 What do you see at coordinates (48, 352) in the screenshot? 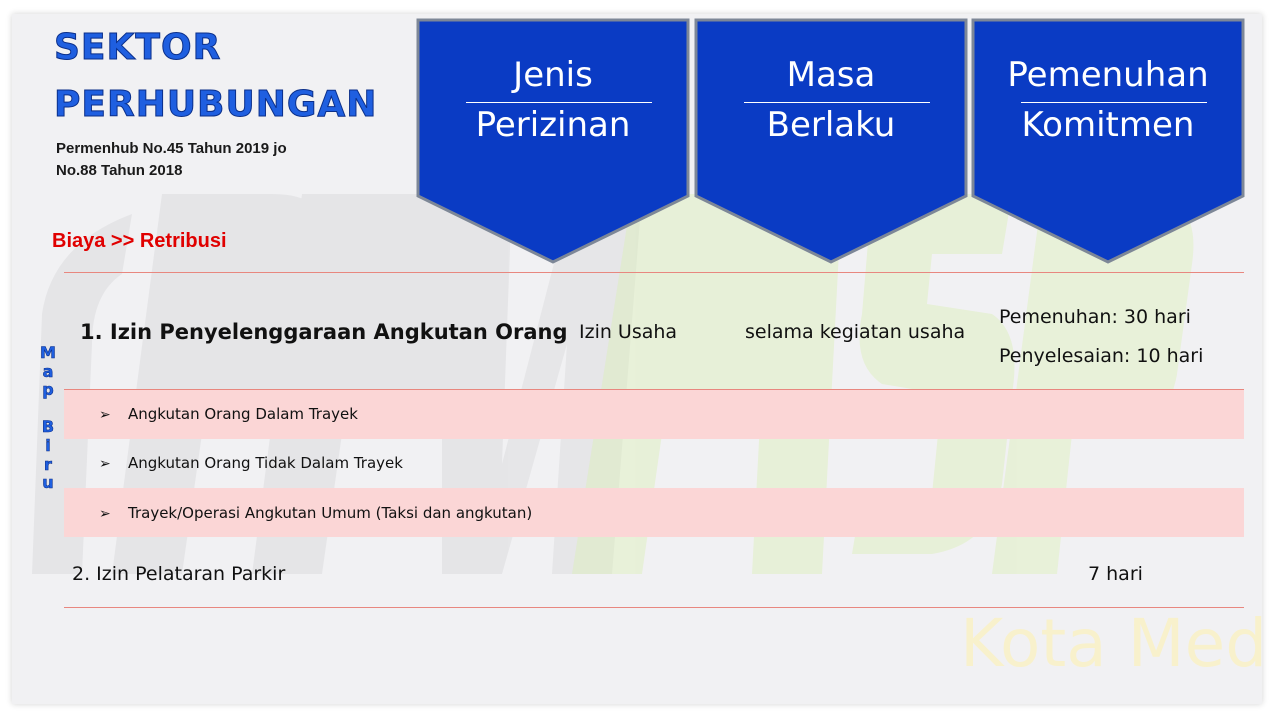
I see `vertical-label-char: M` at bounding box center [48, 352].